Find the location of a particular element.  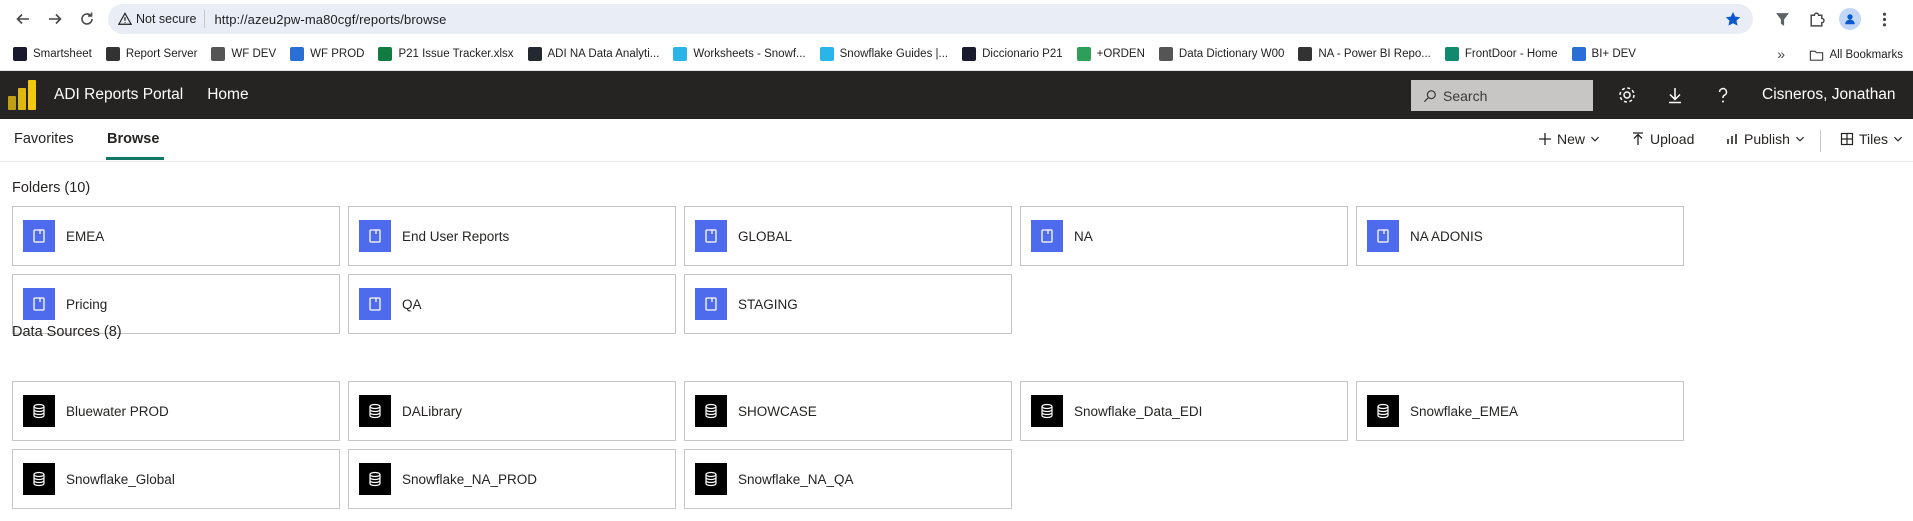

upload-button: Upload is located at coordinates (1662, 139).